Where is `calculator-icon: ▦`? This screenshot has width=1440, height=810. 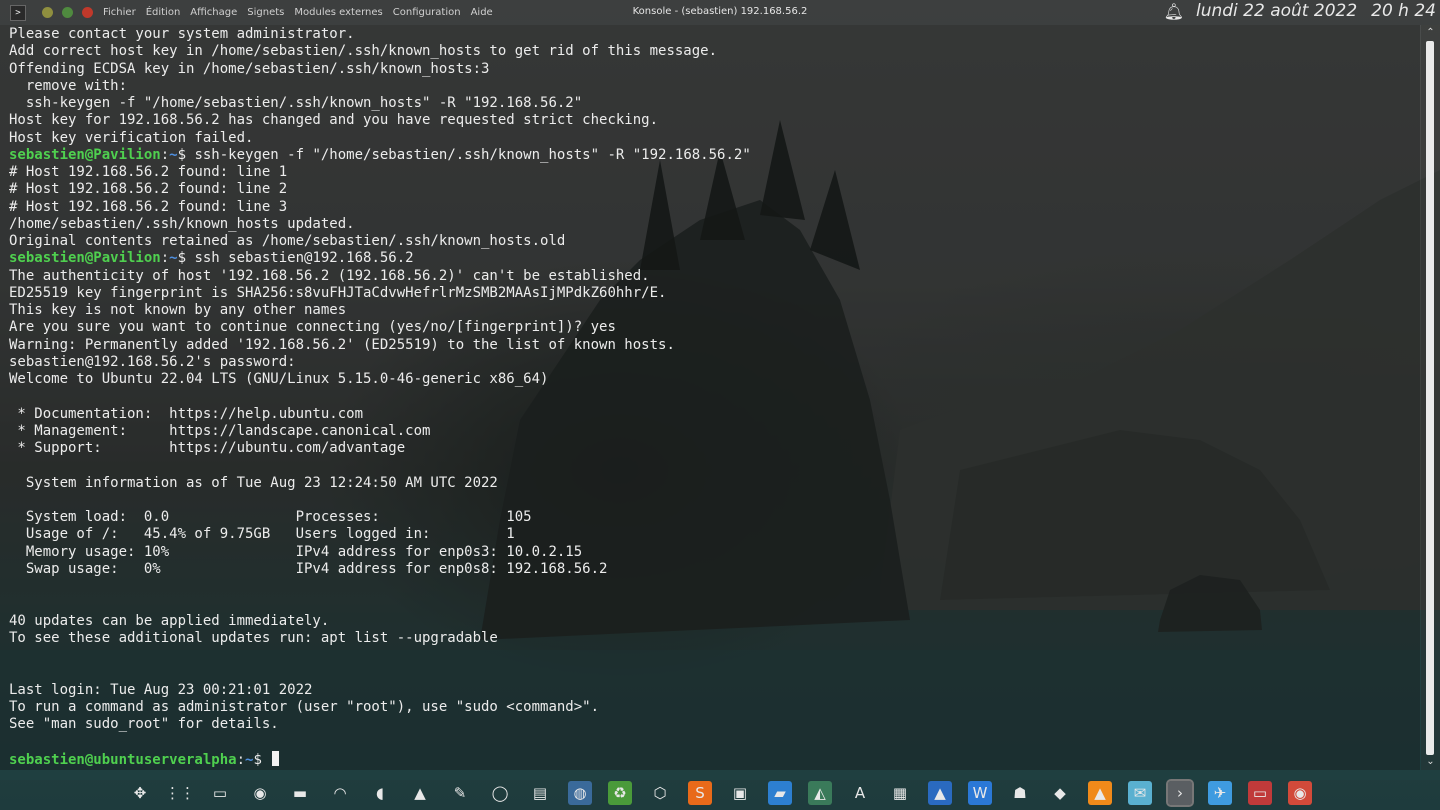 calculator-icon: ▦ is located at coordinates (900, 793).